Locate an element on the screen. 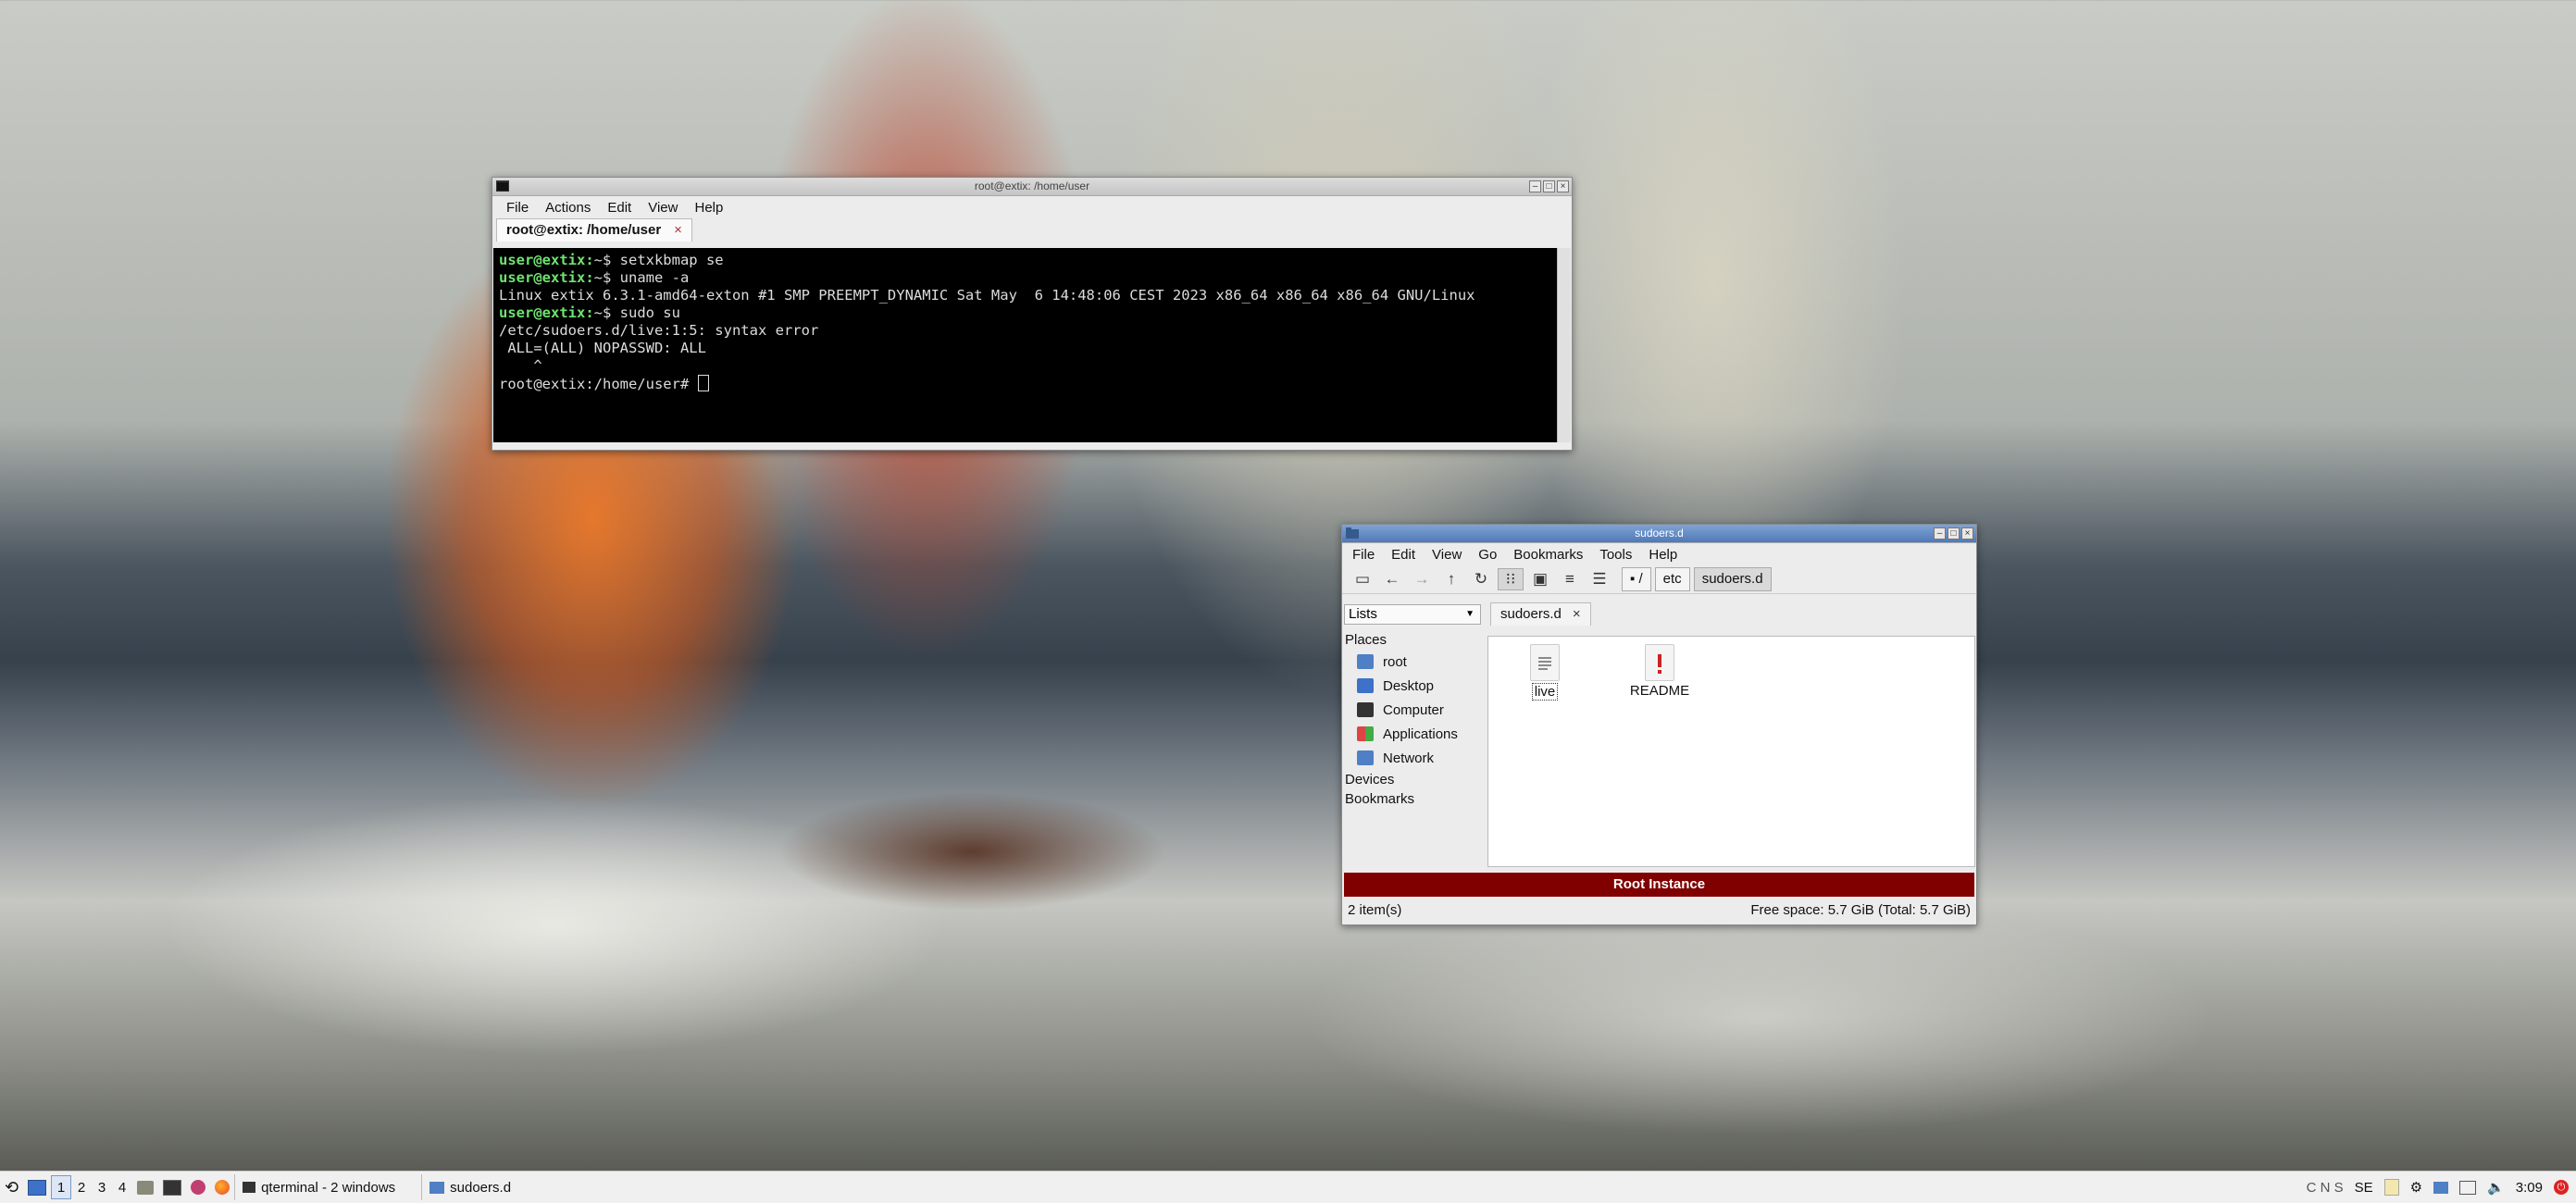 The width and height of the screenshot is (2576, 1203). terminal-menubar: File Actions Edit View Help is located at coordinates (1032, 207).